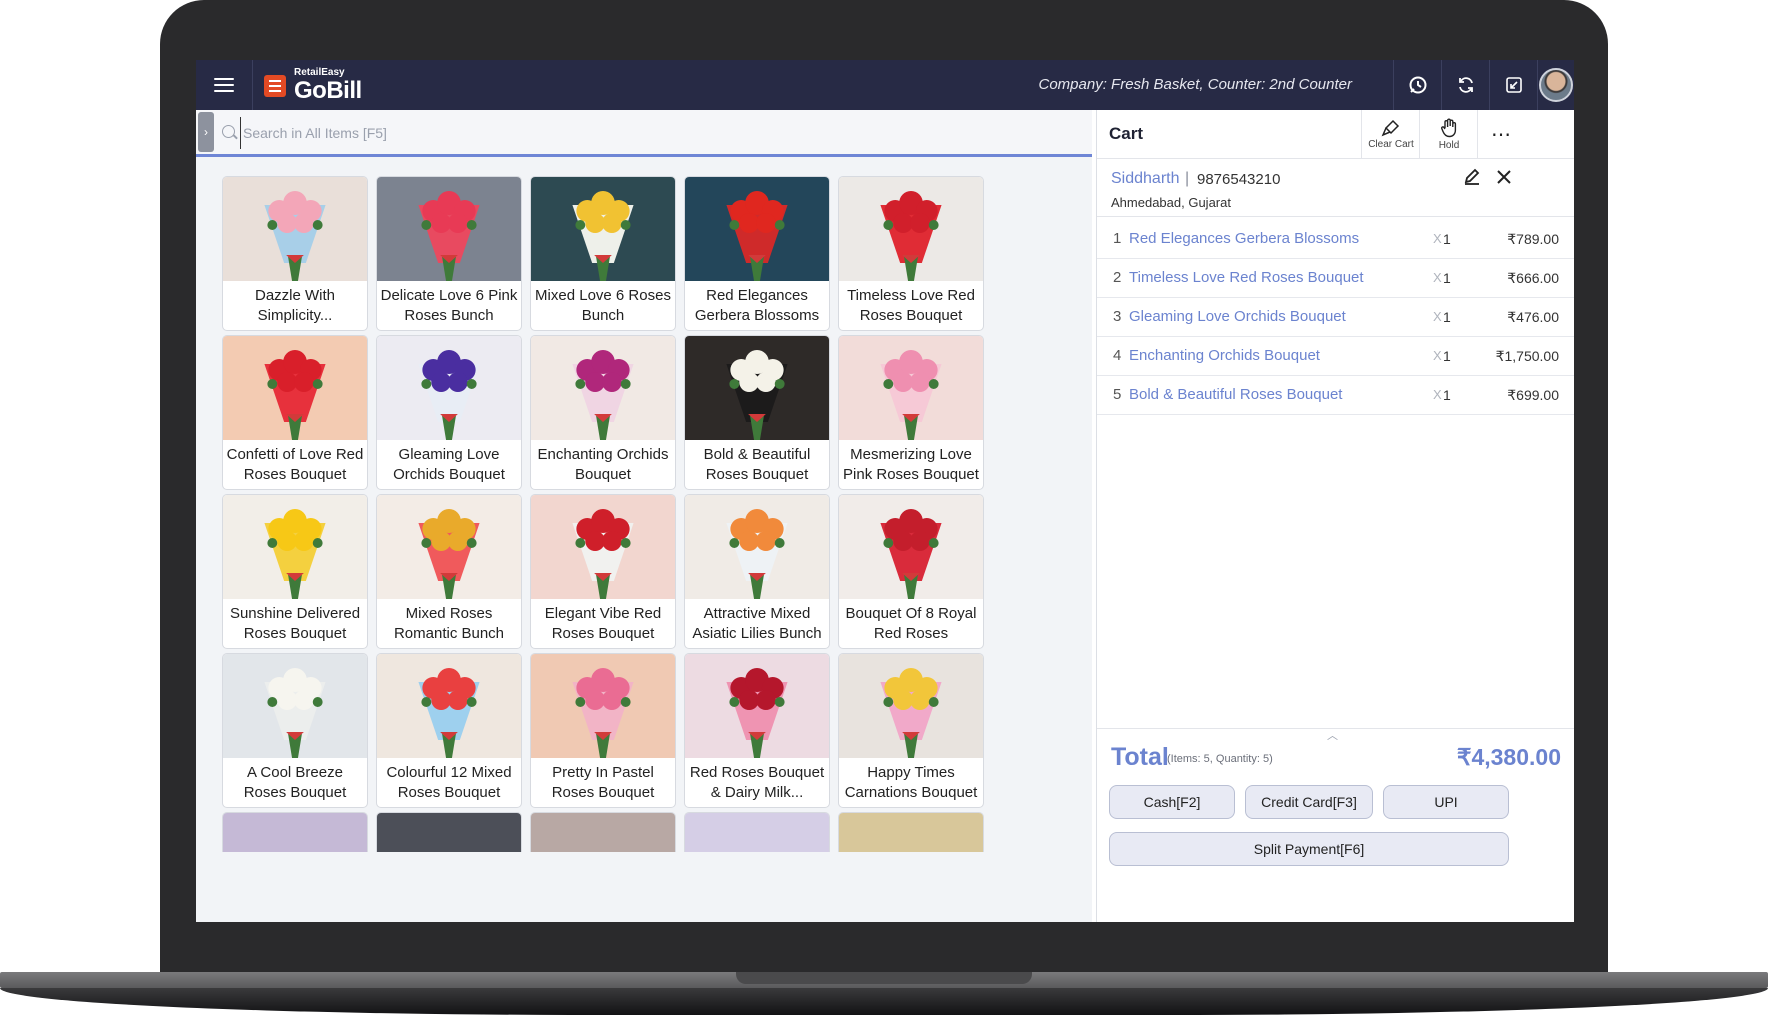 The height and width of the screenshot is (1015, 1768). What do you see at coordinates (1390, 134) in the screenshot?
I see `clear-cart-button: Clear Cart` at bounding box center [1390, 134].